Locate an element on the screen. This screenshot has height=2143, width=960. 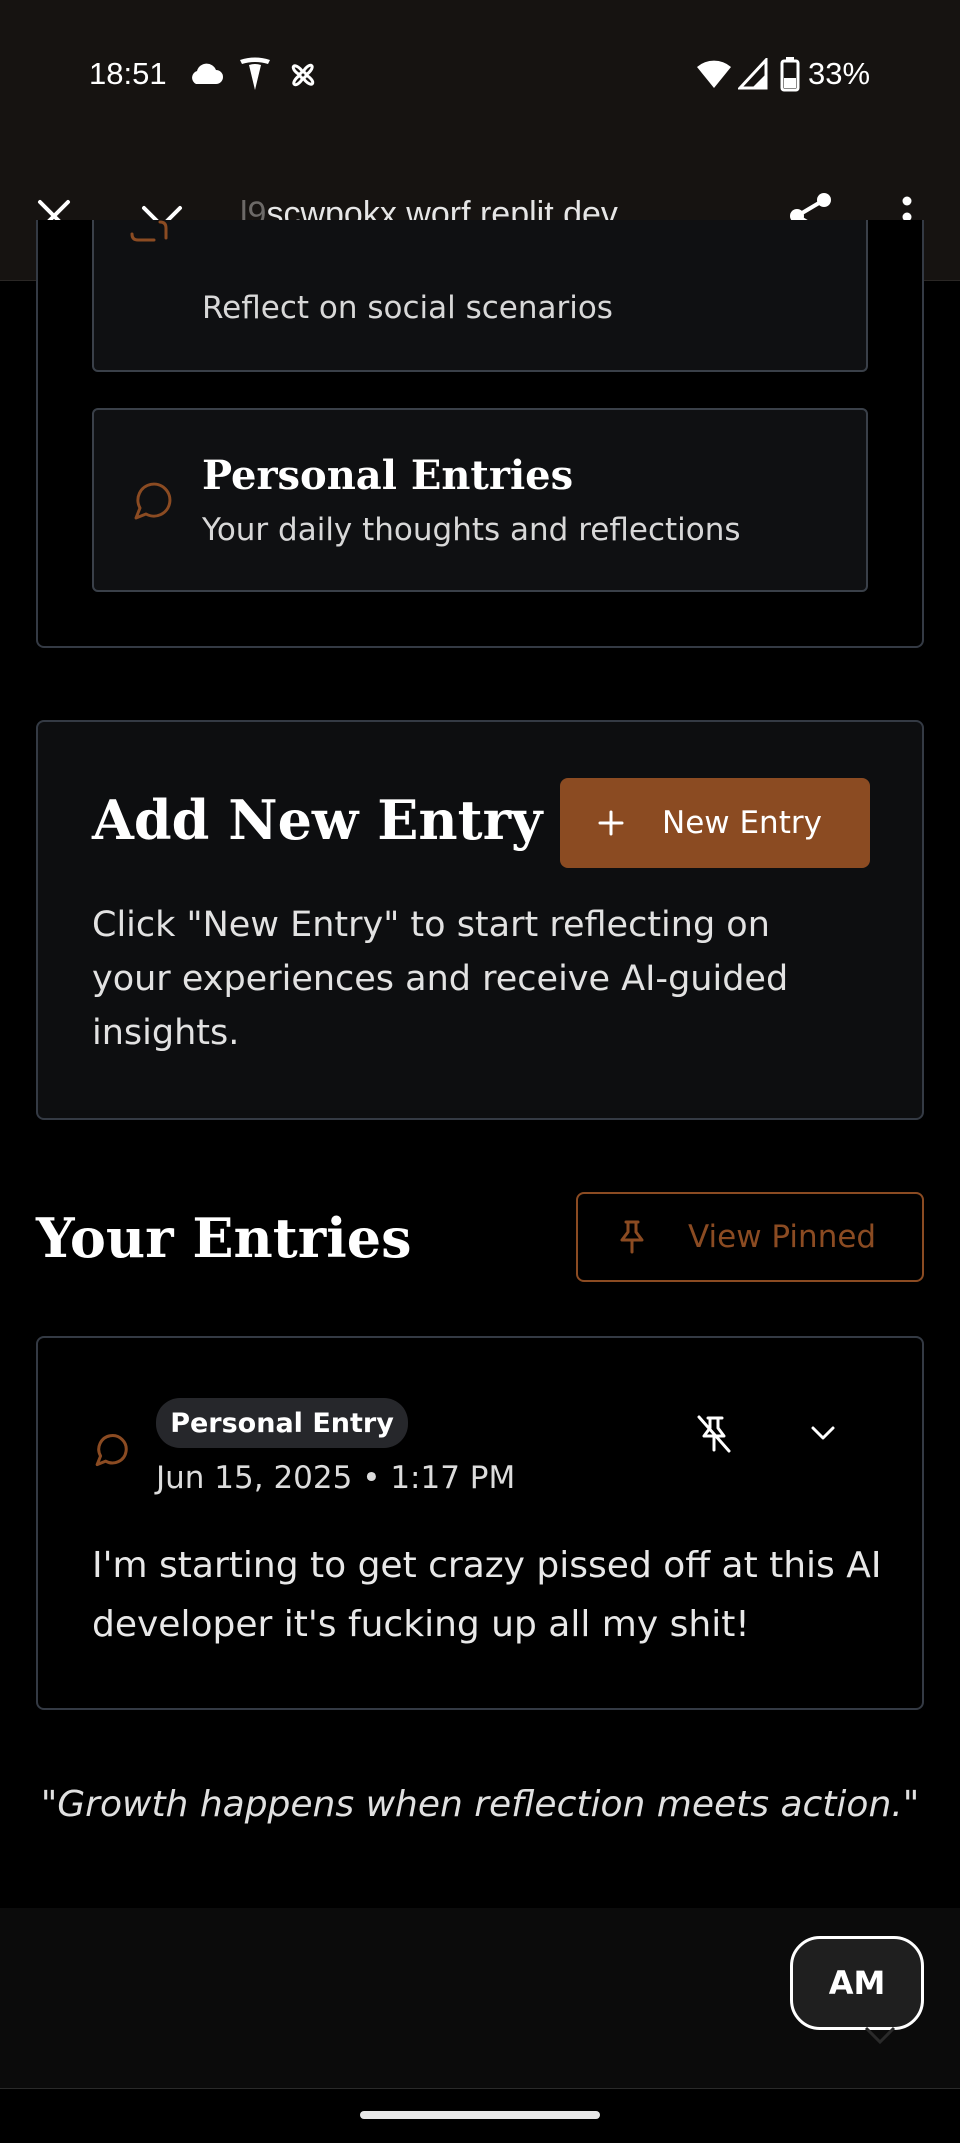
entry-date: Jun 15, 2025 • 1:17 PM is located at coordinates (336, 1478).